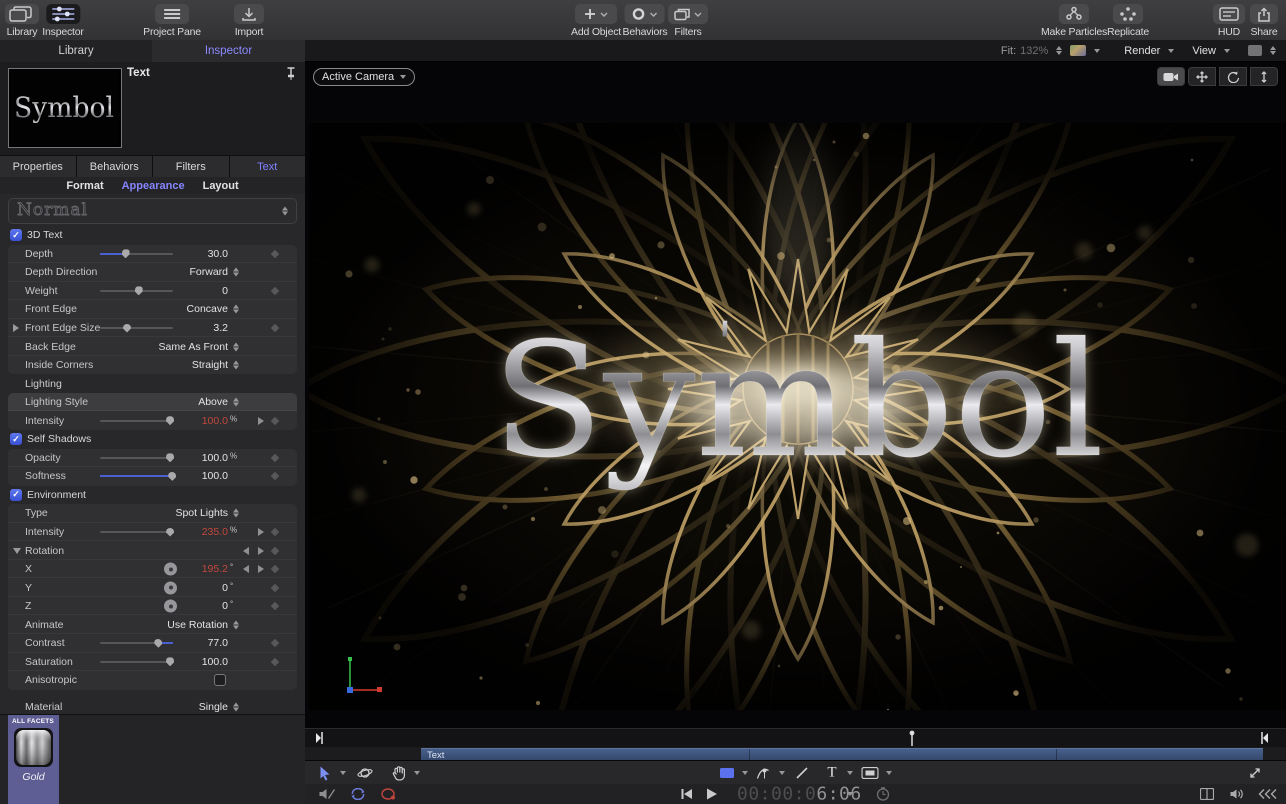 Image resolution: width=1286 pixels, height=804 pixels. Describe the element at coordinates (1267, 794) in the screenshot. I see `collapse-icons` at that location.